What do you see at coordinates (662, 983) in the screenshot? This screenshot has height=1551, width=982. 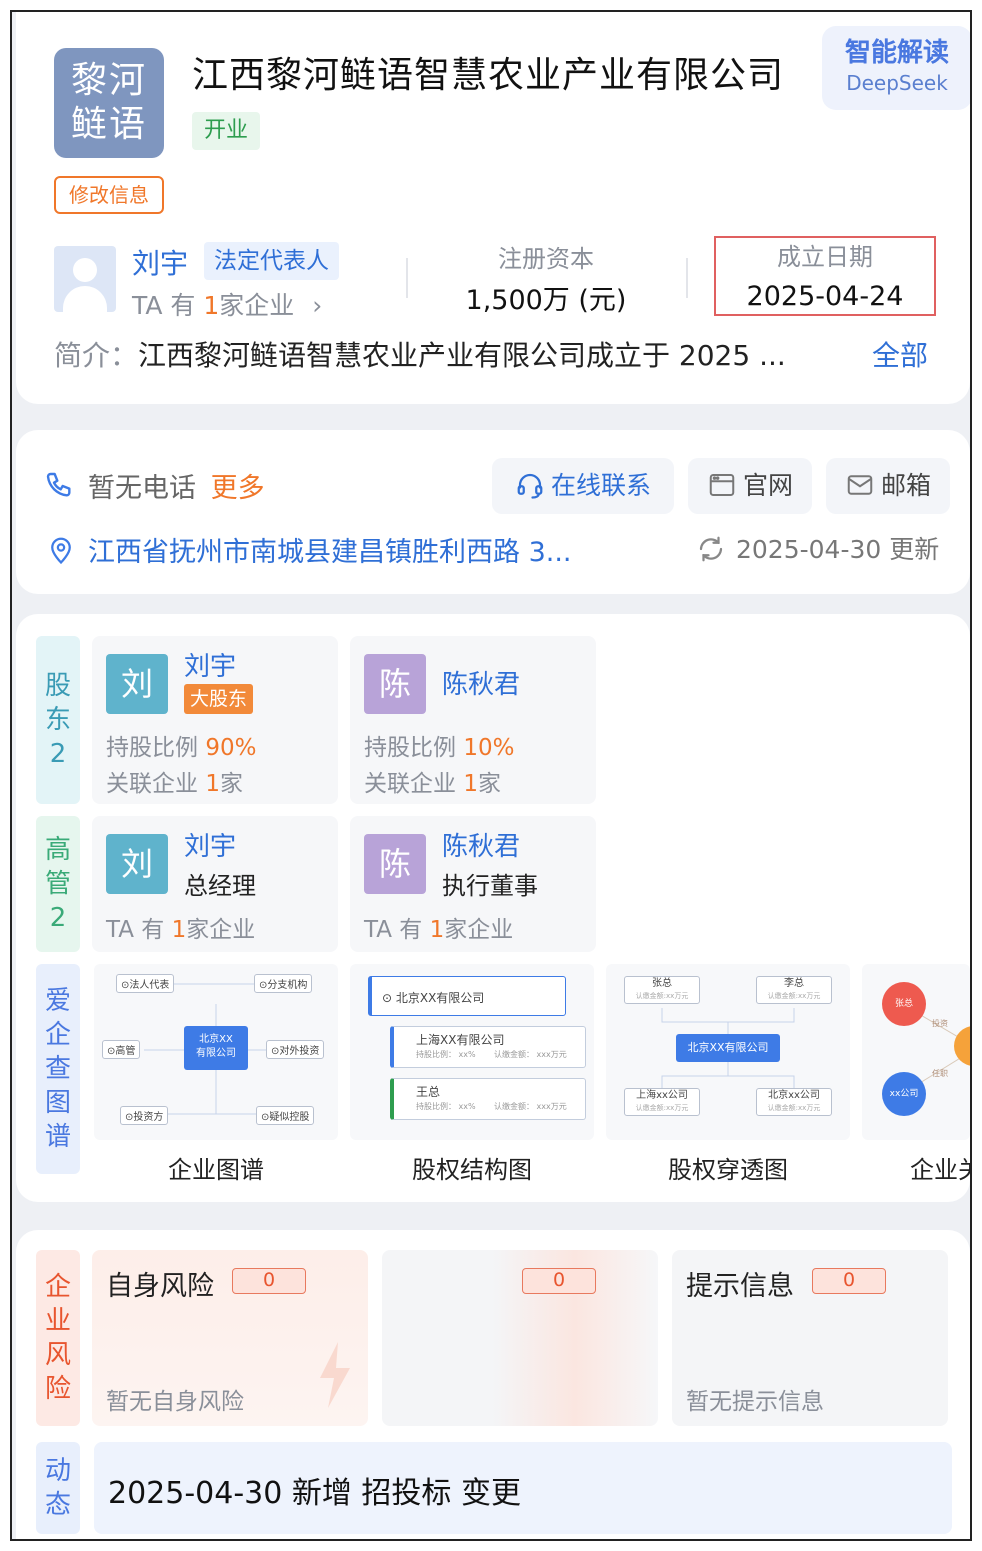 I see `node-title: 张总` at bounding box center [662, 983].